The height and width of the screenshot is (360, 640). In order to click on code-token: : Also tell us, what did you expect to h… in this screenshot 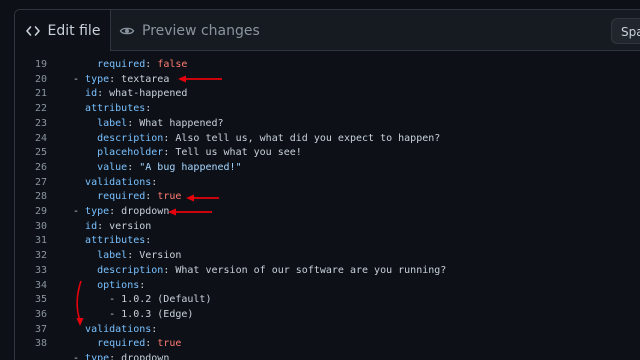, I will do `click(302, 138)`.